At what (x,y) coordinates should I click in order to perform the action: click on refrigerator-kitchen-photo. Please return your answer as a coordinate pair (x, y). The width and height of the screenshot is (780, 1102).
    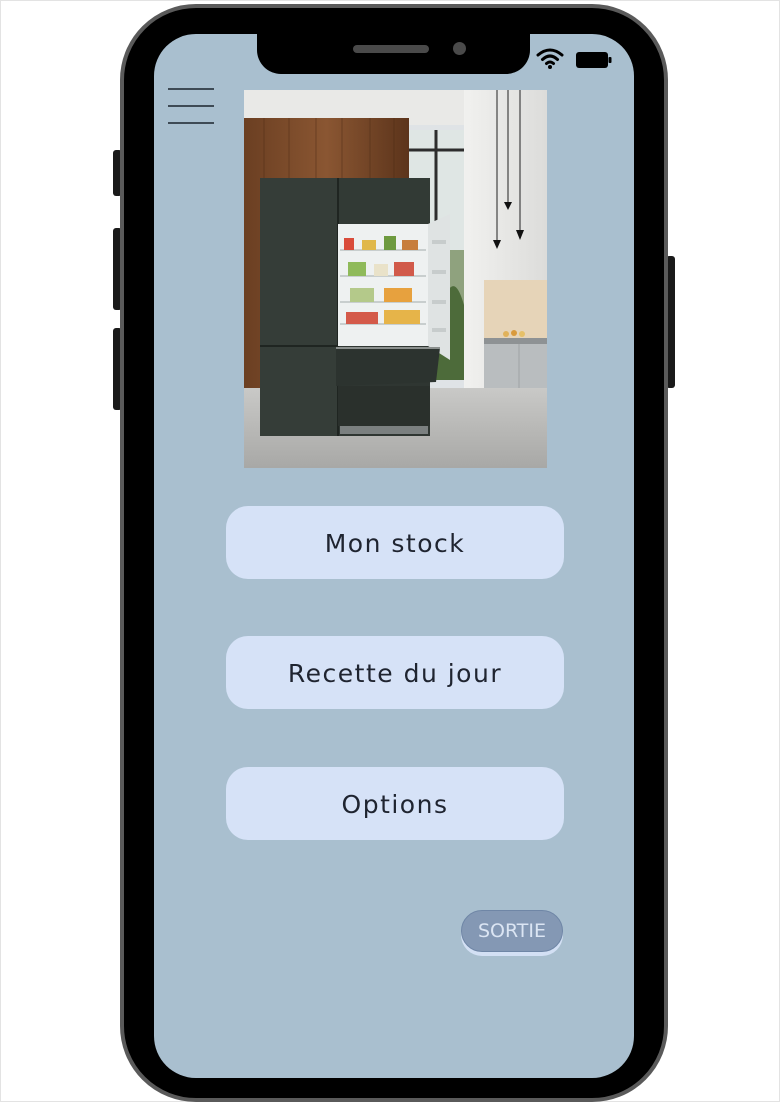
    Looking at the image, I should click on (395, 279).